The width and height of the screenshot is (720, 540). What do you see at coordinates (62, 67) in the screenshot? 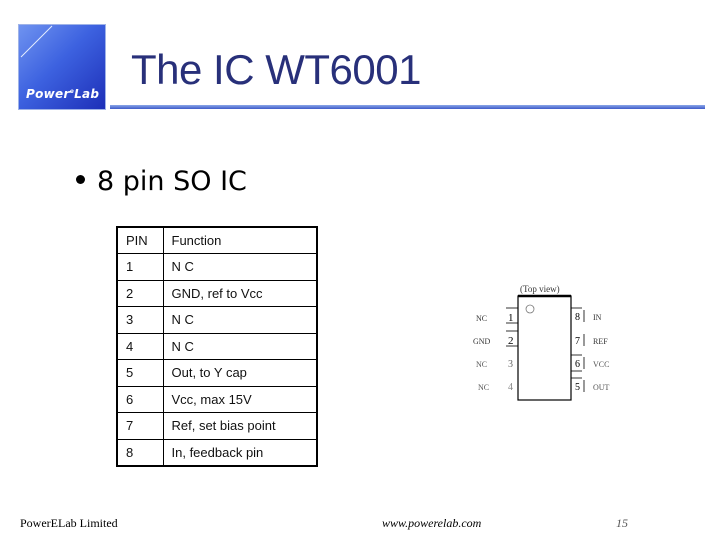
I see `powerelab-logo: PowereLab` at bounding box center [62, 67].